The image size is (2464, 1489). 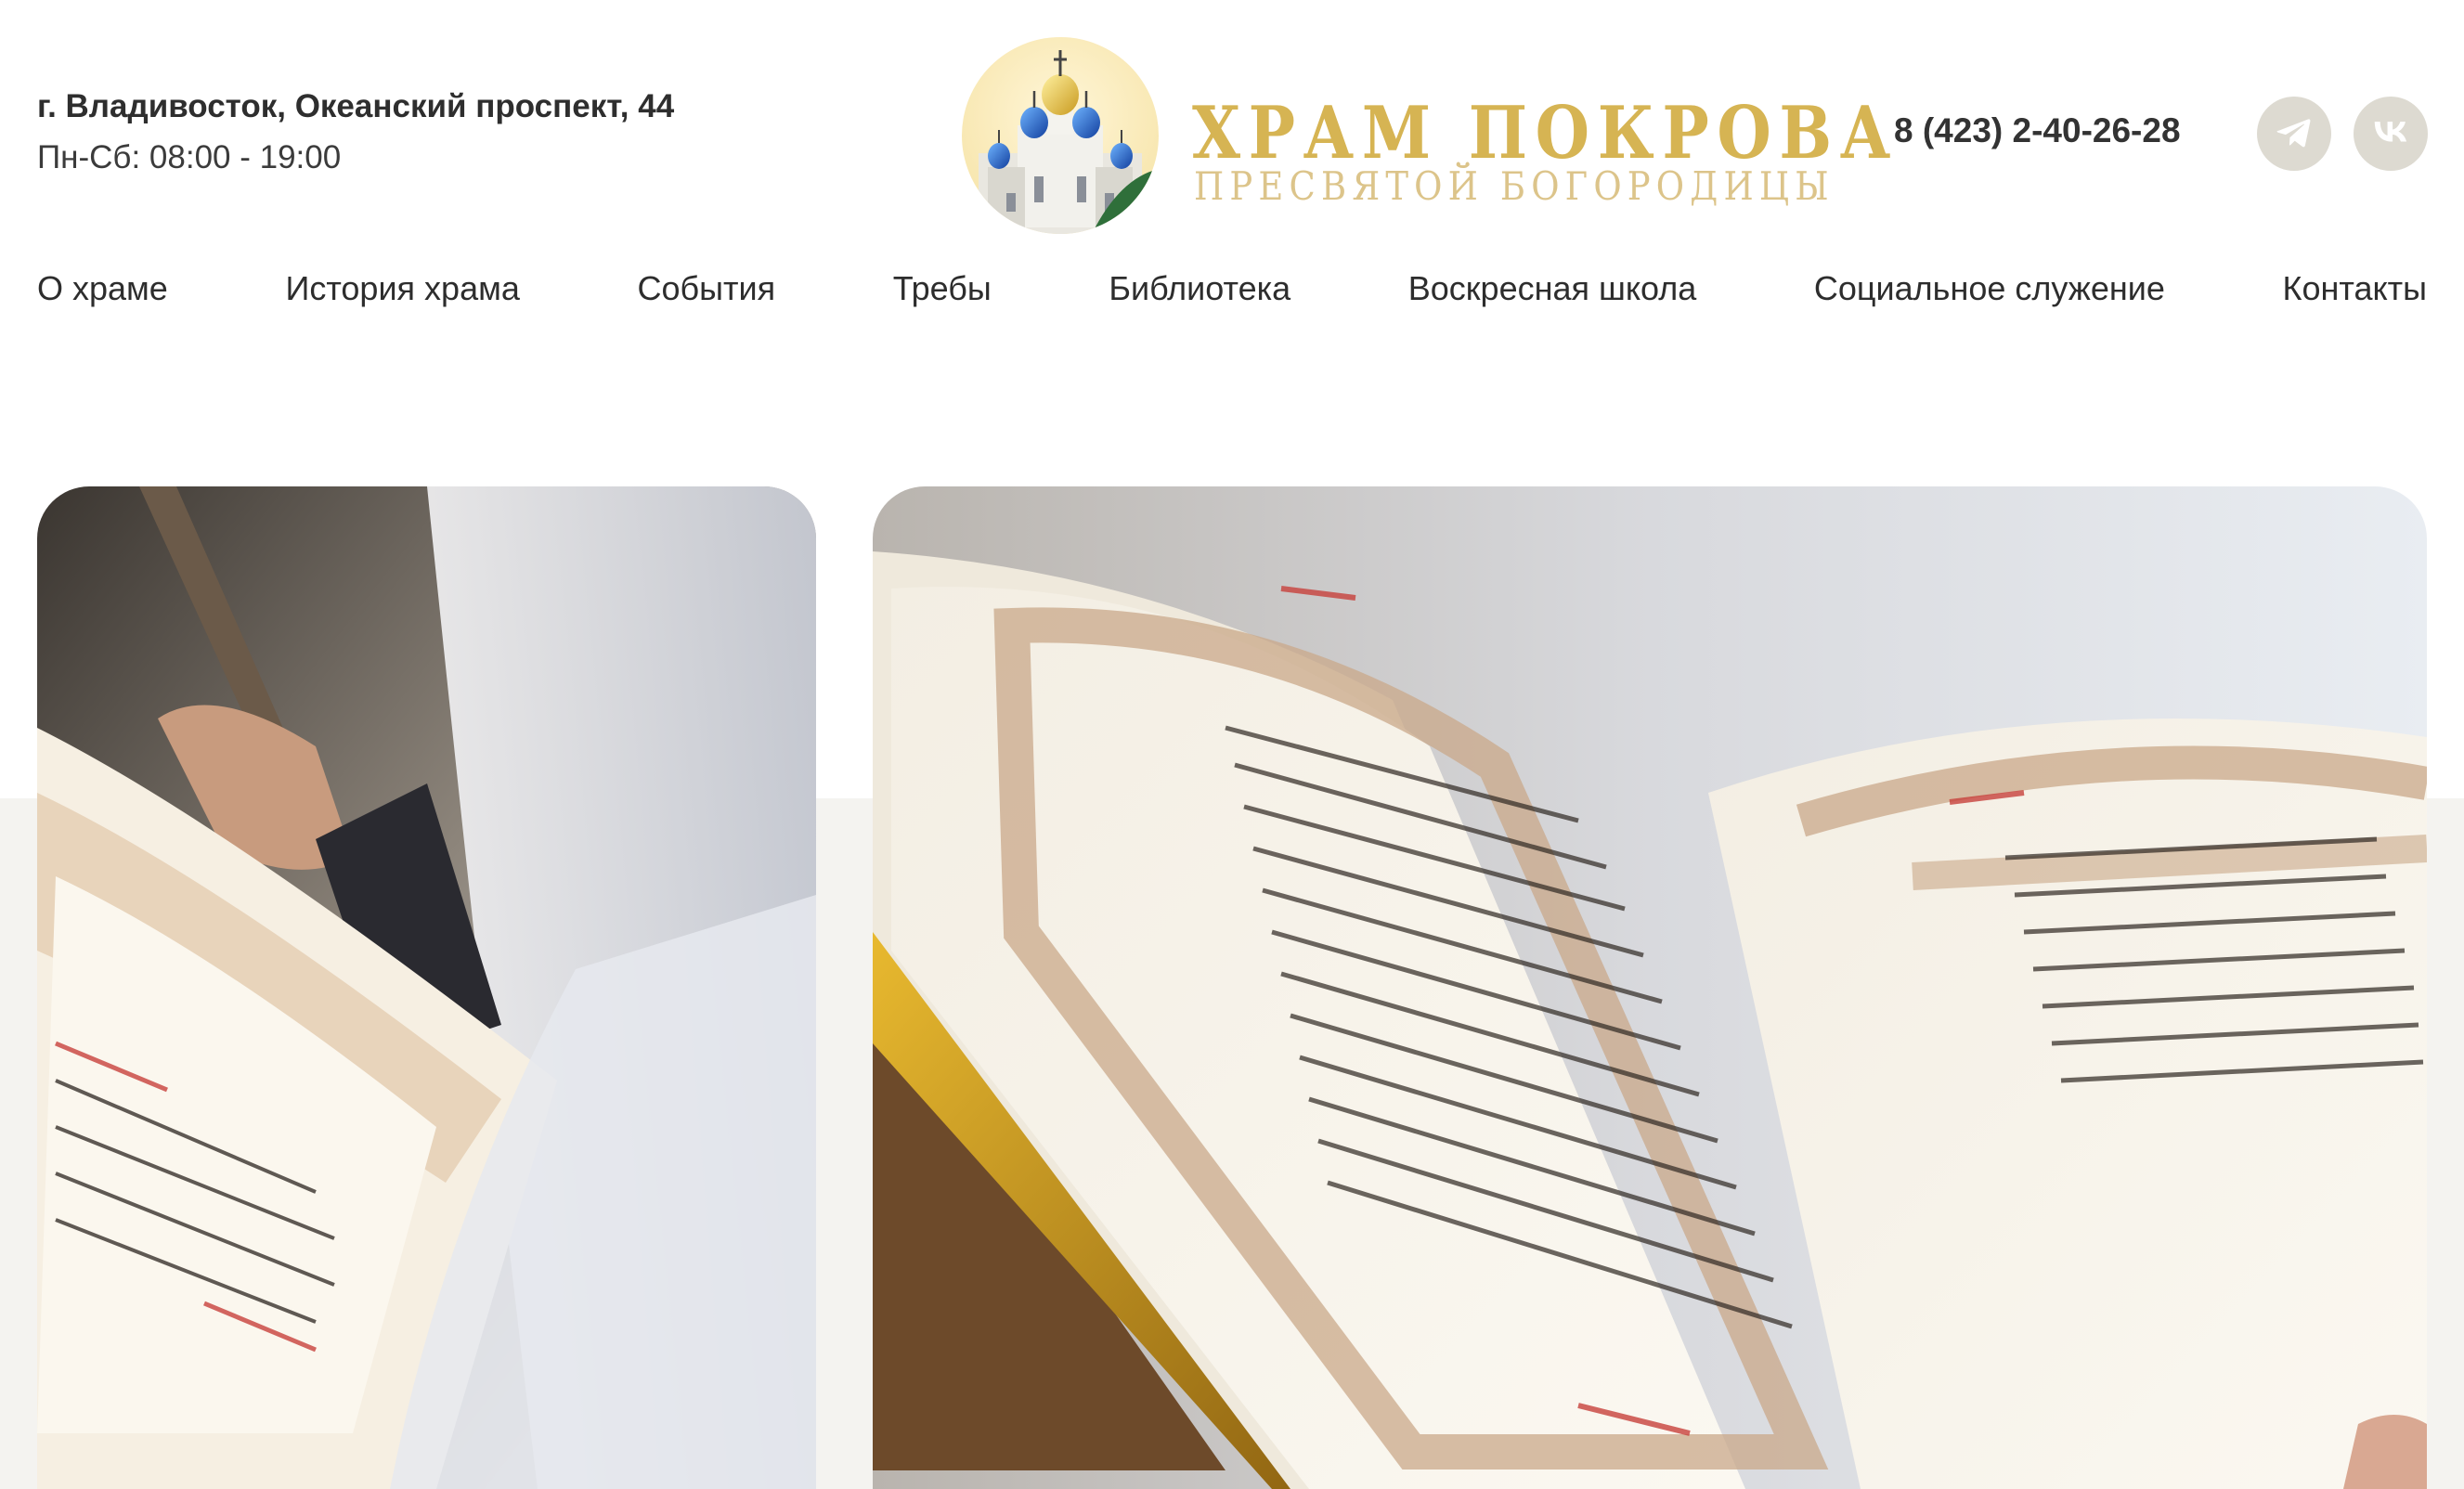 What do you see at coordinates (2355, 288) in the screenshot?
I see `nav-item-contacts: Контакты` at bounding box center [2355, 288].